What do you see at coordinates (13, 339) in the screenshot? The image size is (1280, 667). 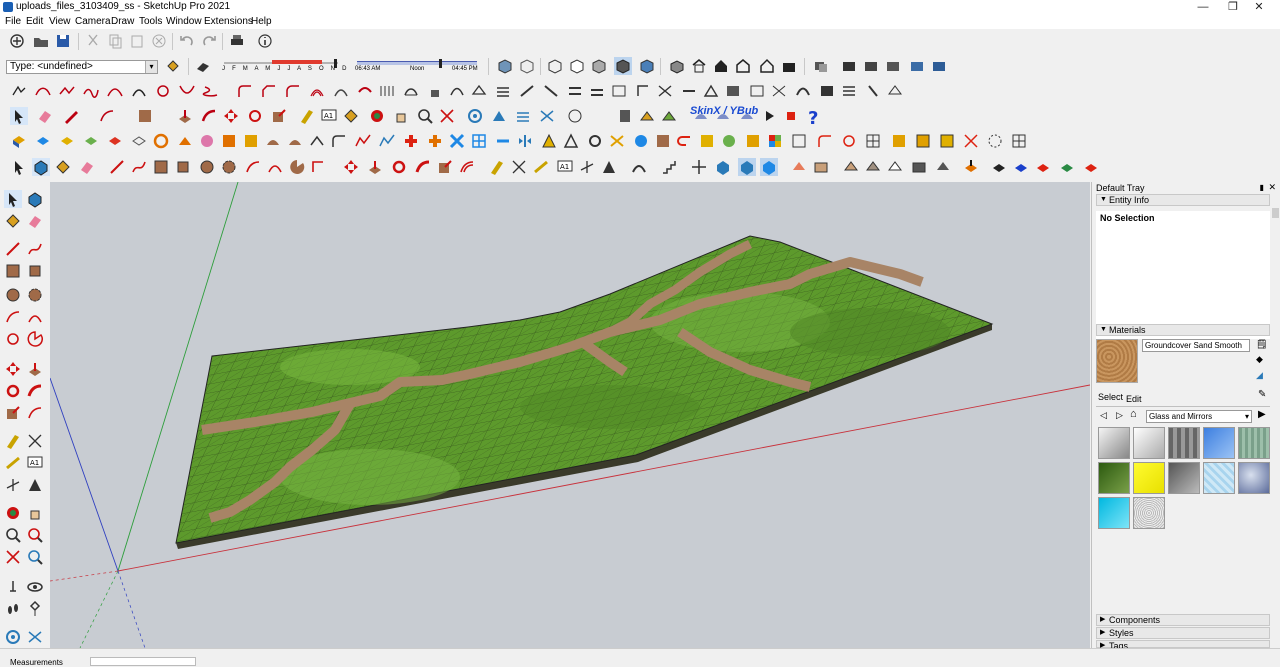 I see `lt-arc-3-icon` at bounding box center [13, 339].